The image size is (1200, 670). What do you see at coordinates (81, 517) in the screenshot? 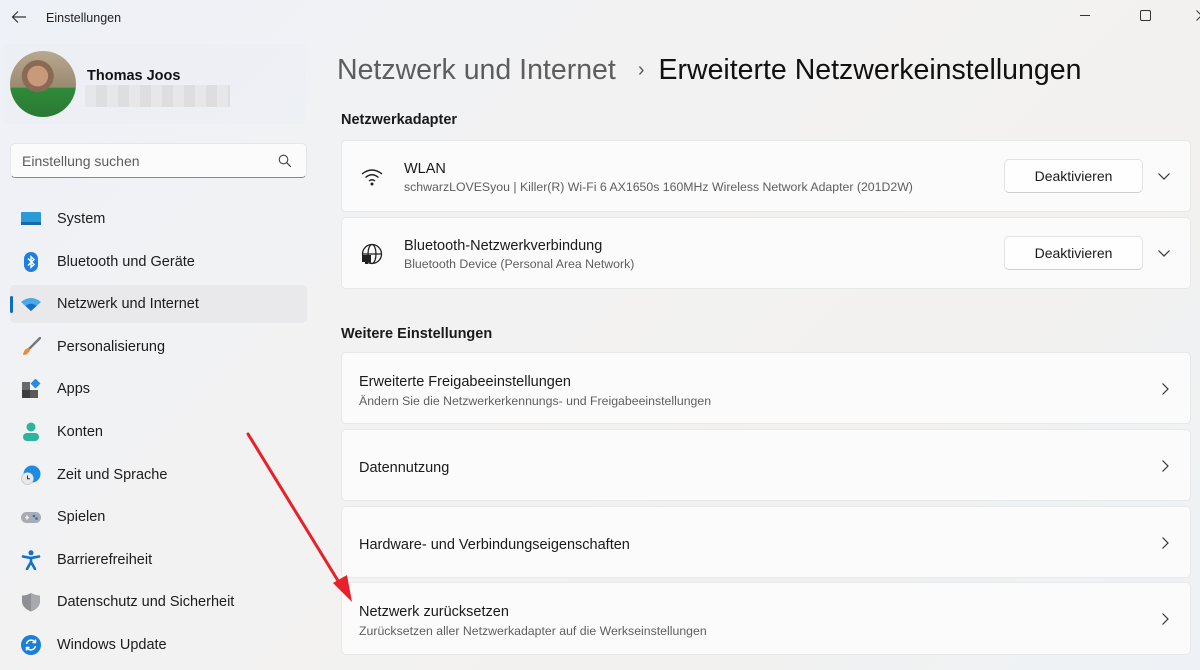
I see `sidebar-item-label: Spielen` at bounding box center [81, 517].